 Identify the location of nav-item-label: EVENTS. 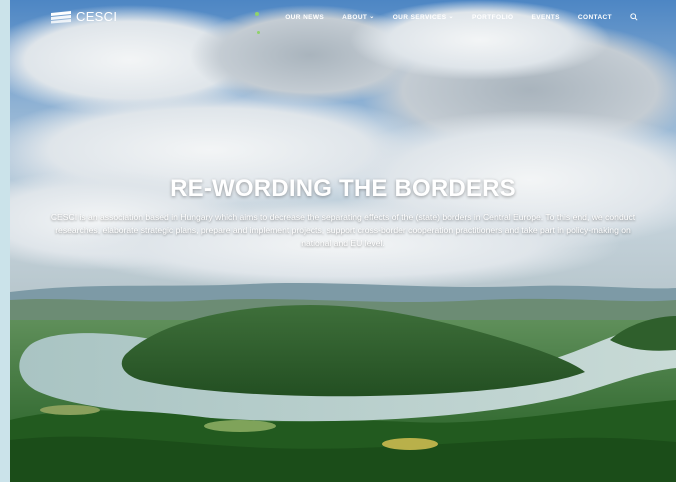
(545, 17).